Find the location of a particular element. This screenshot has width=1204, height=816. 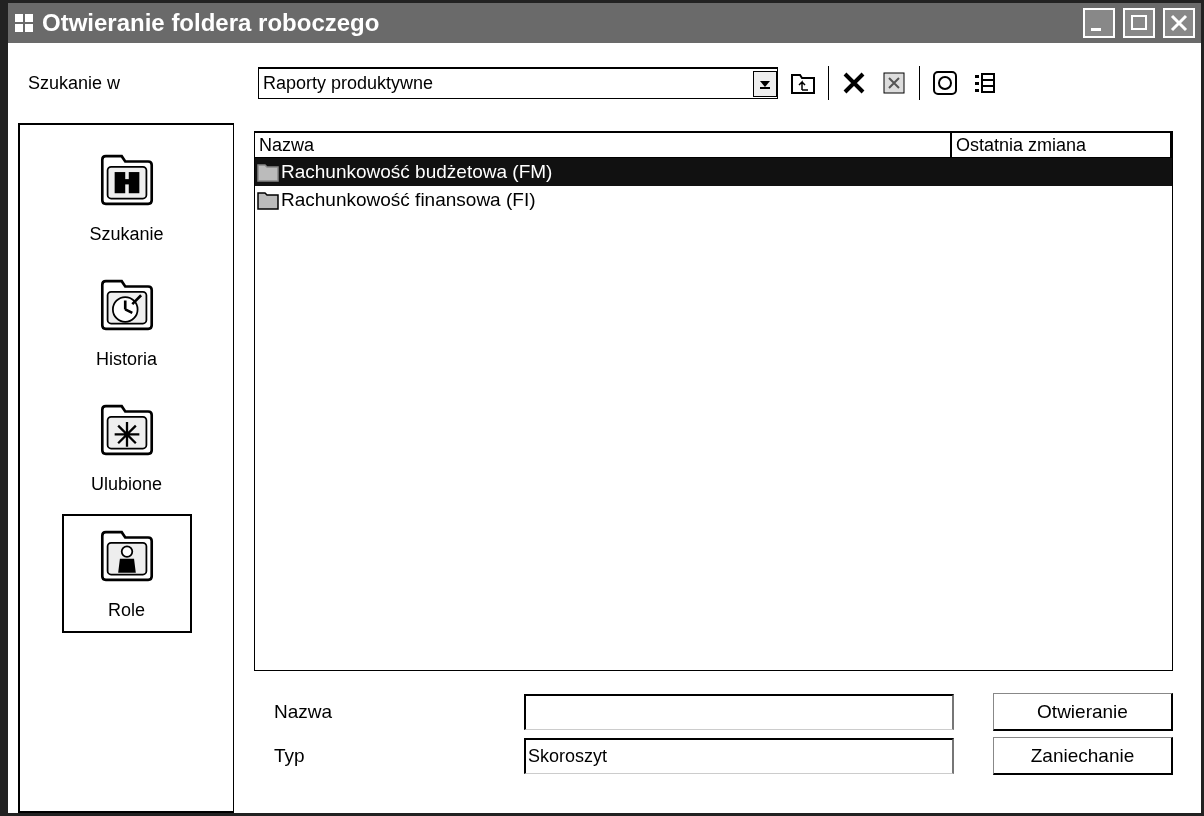

maximize-button is located at coordinates (1139, 23).